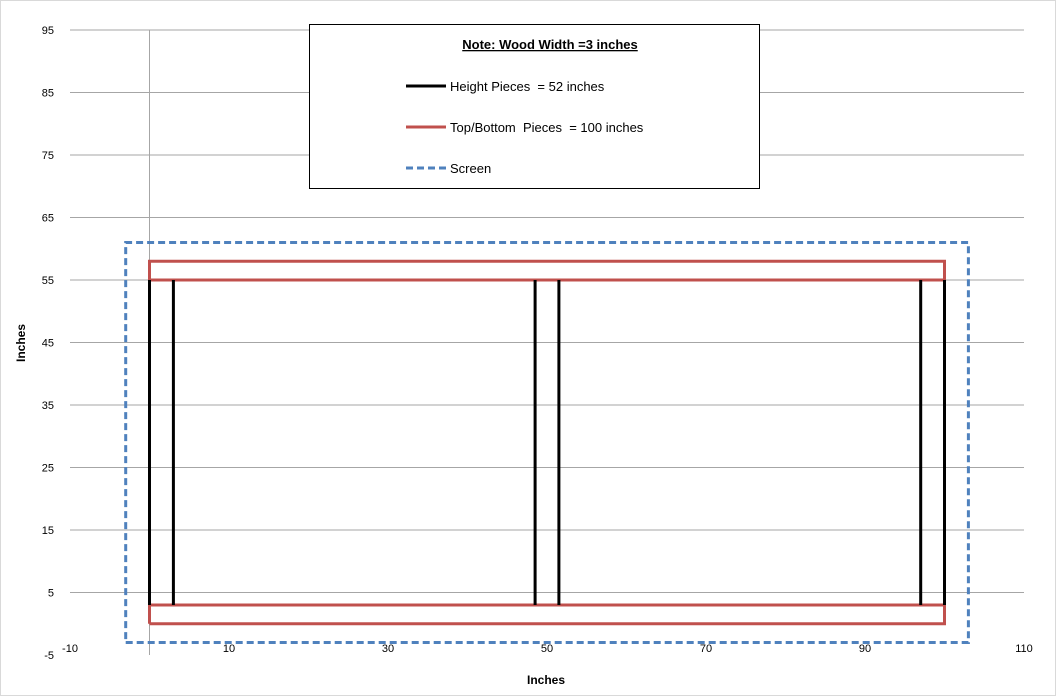 The image size is (1056, 696). I want to click on y-tick-label: 35, so click(48, 406).